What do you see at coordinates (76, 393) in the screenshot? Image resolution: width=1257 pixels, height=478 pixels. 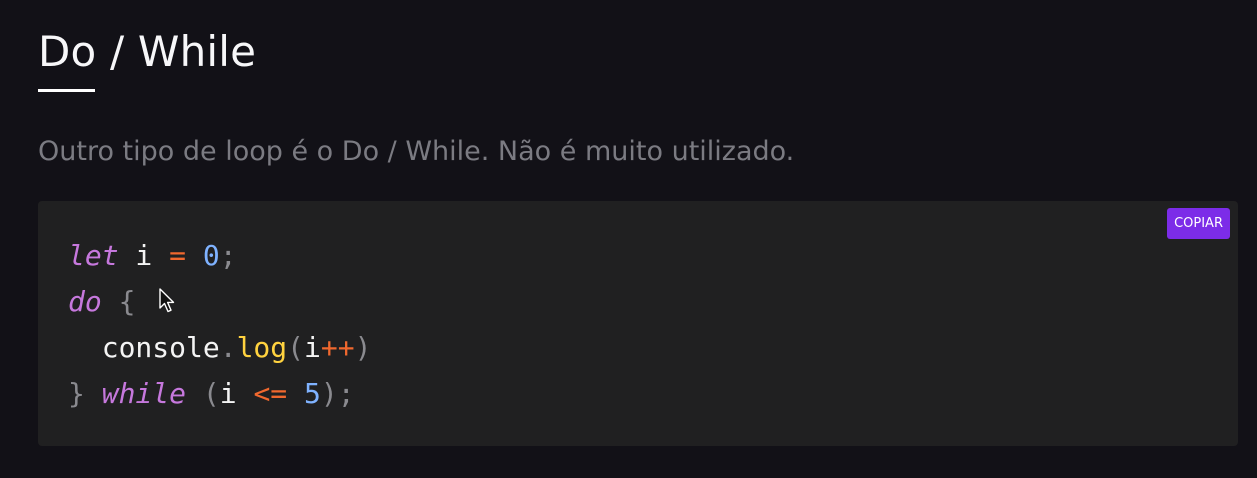 I see `code-token: }` at bounding box center [76, 393].